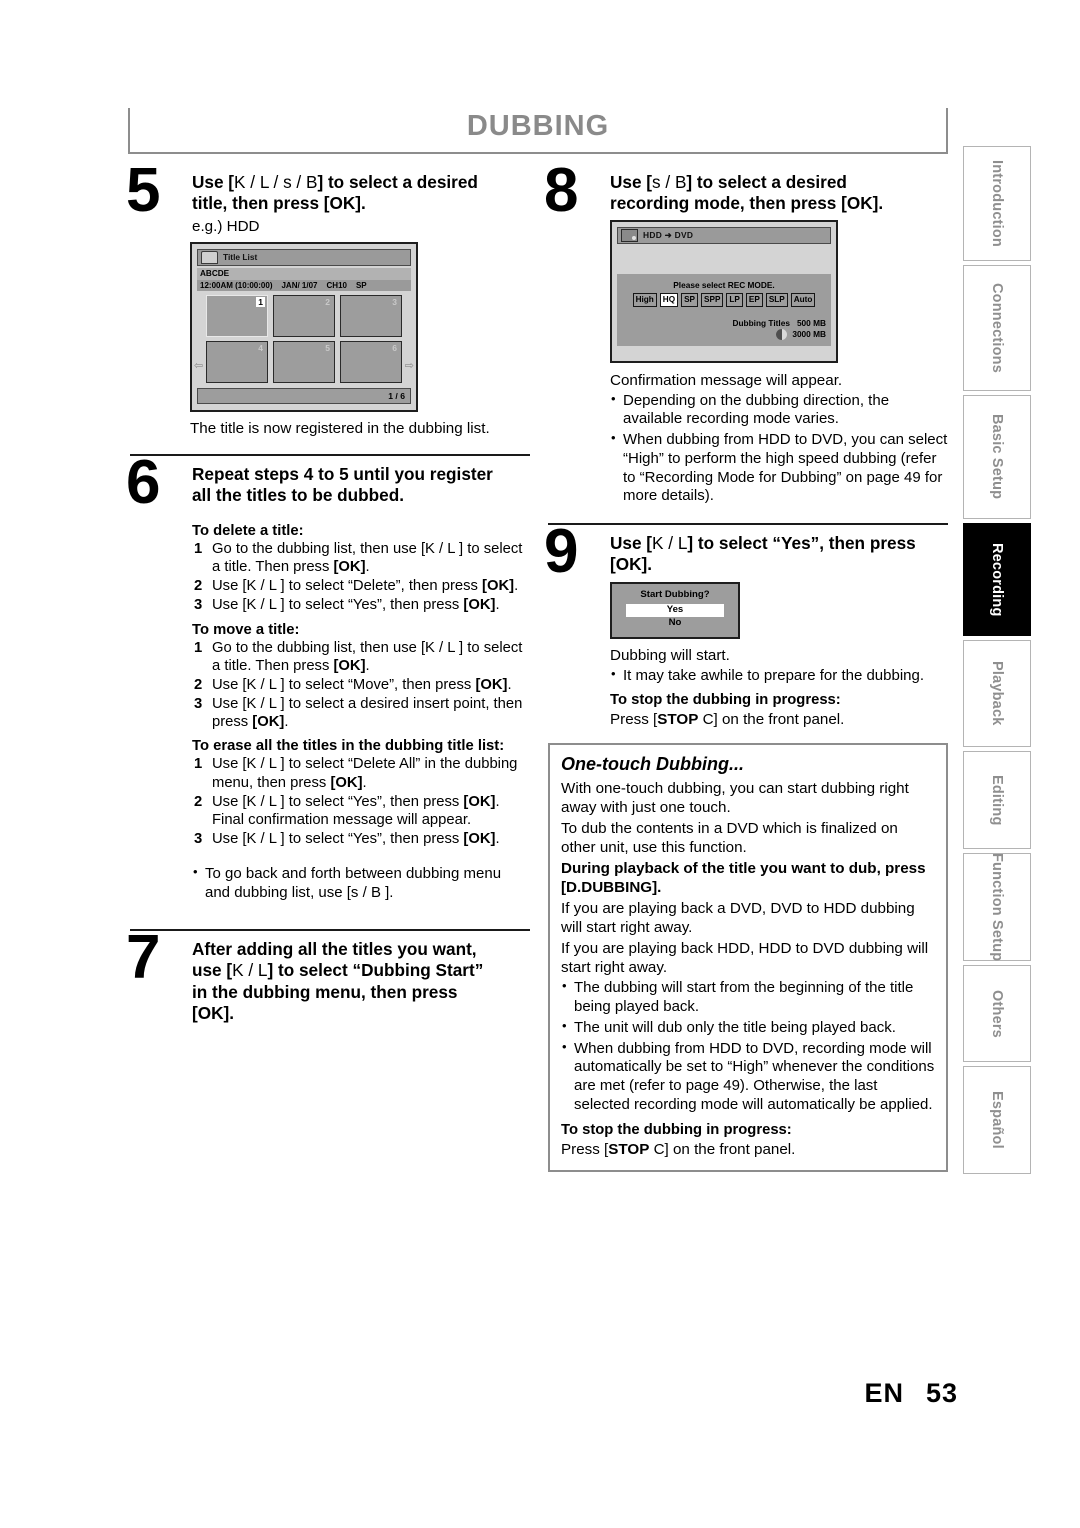  What do you see at coordinates (394, 348) in the screenshot?
I see `title-thumbnail-index: 6` at bounding box center [394, 348].